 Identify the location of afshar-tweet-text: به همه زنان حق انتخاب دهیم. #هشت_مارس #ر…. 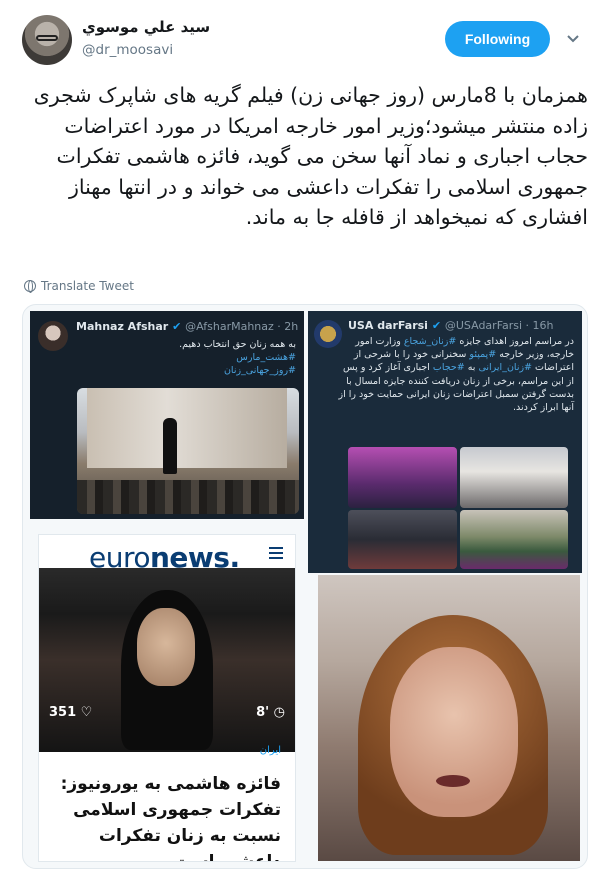
(186, 357).